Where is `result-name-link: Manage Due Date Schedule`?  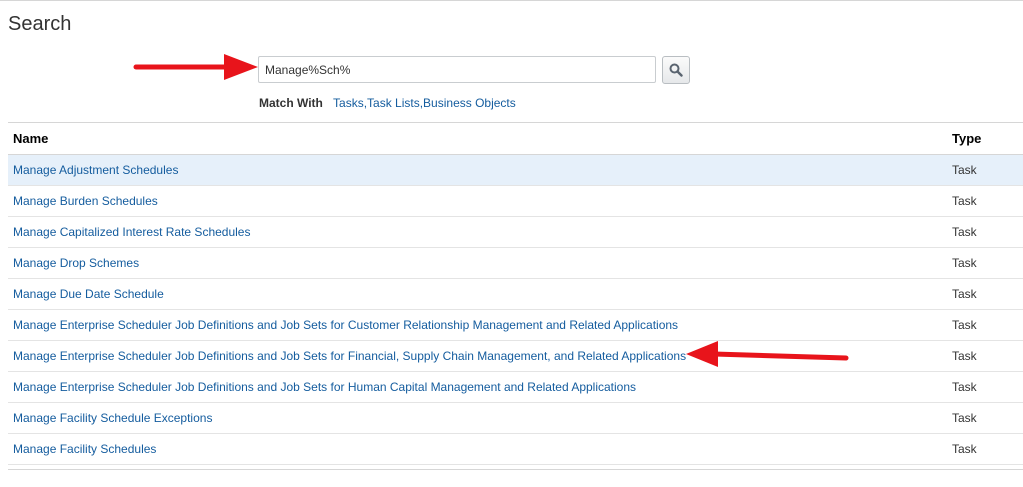
result-name-link: Manage Due Date Schedule is located at coordinates (88, 294).